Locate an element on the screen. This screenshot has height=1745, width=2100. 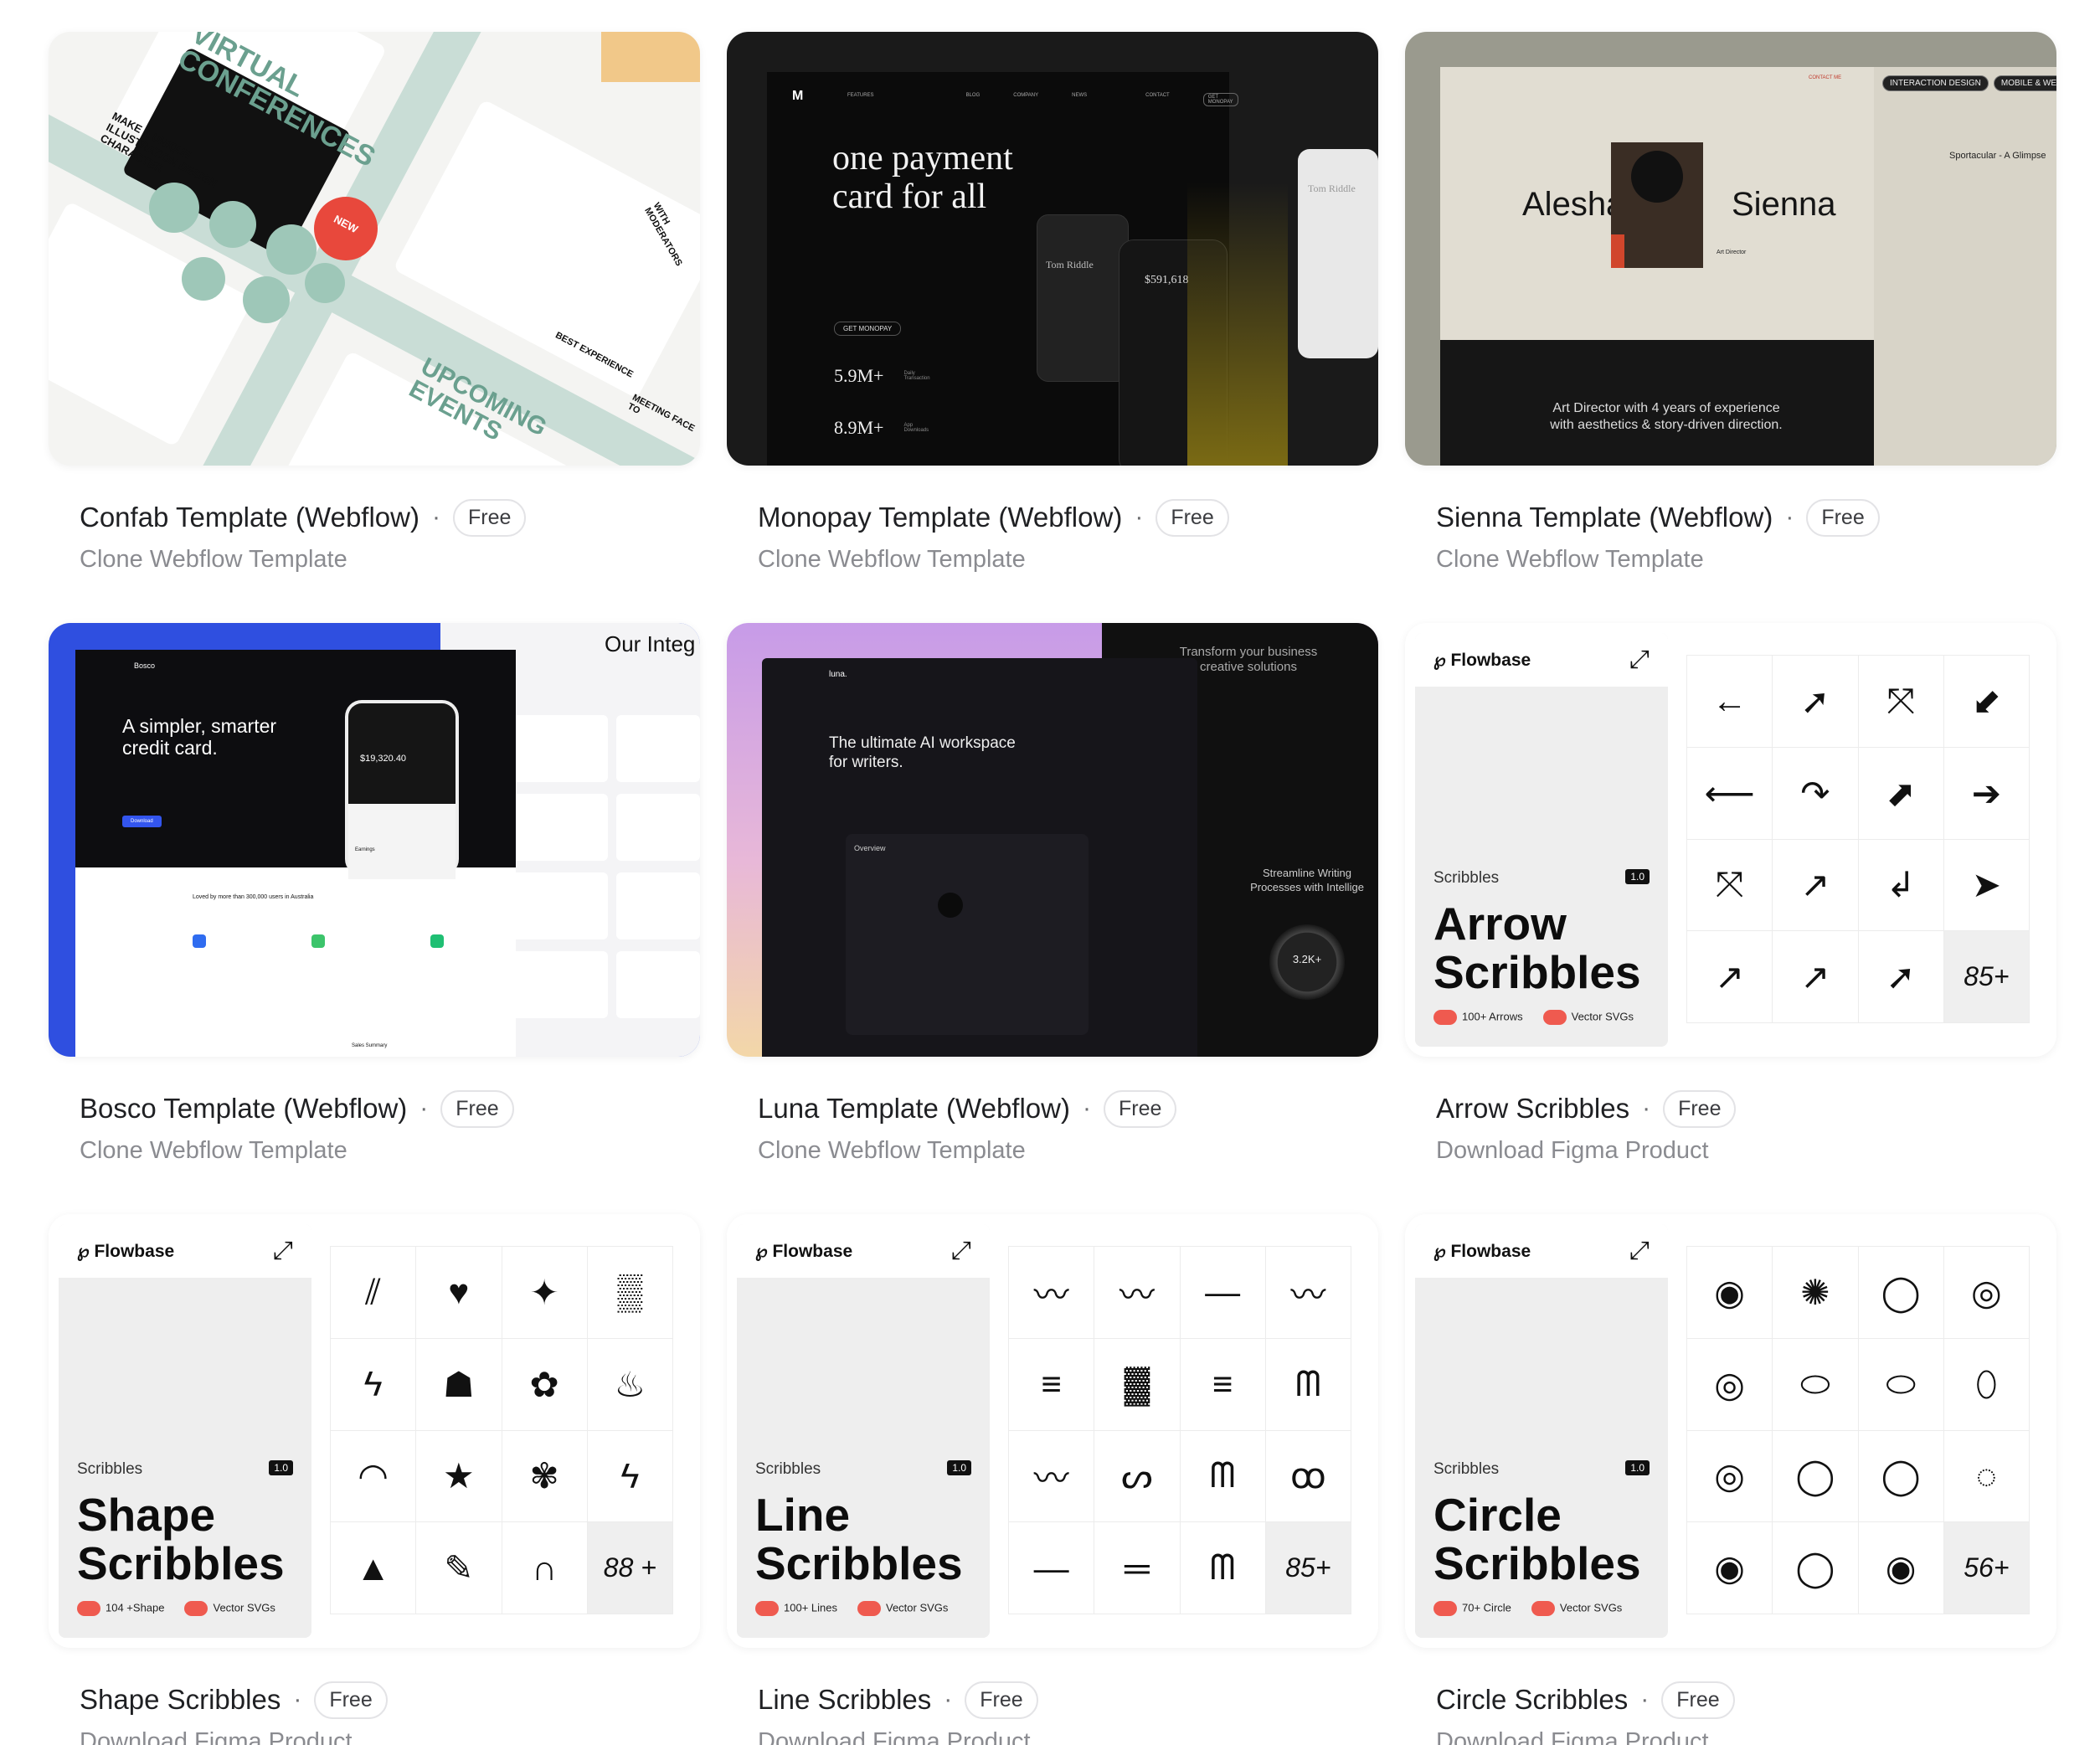
card-title: Line Scribbles is located at coordinates (845, 1700).